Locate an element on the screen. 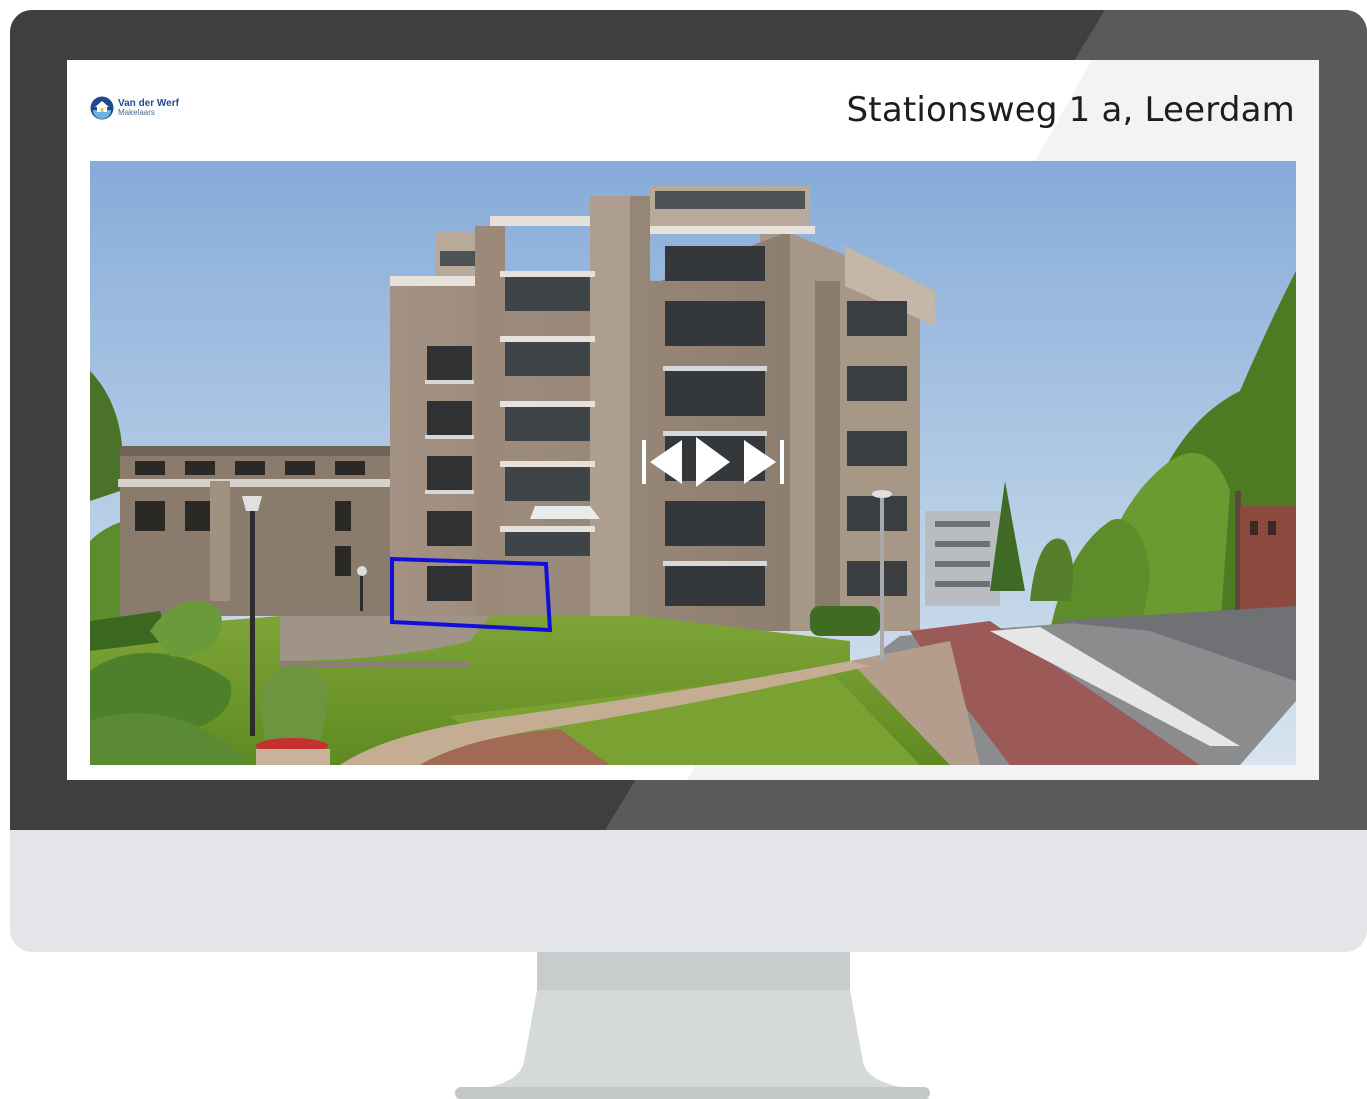 The height and width of the screenshot is (1099, 1367). monitor-stand is located at coordinates (692, 1025).